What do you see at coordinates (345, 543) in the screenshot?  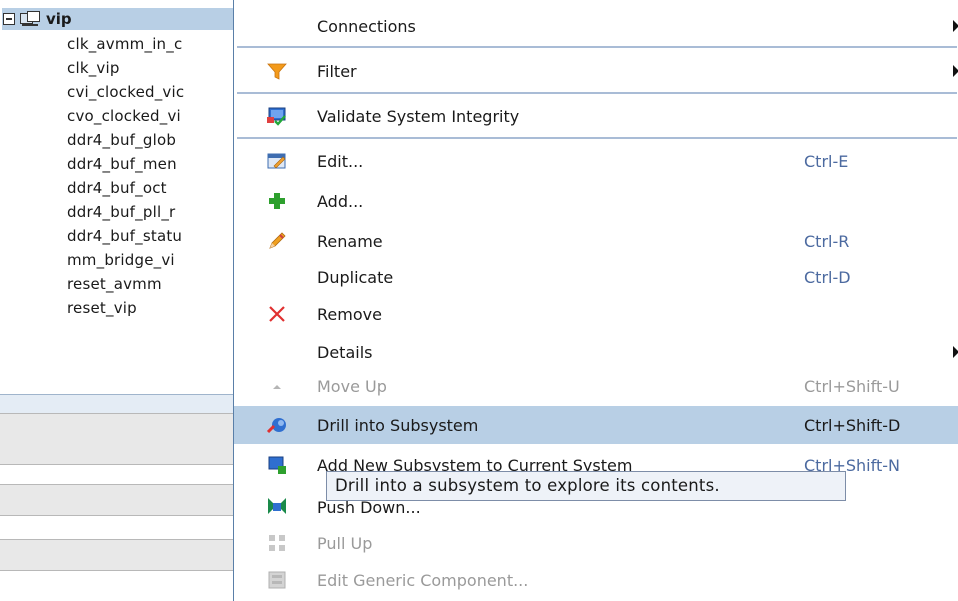 I see `menu-item-label: Pull Up` at bounding box center [345, 543].